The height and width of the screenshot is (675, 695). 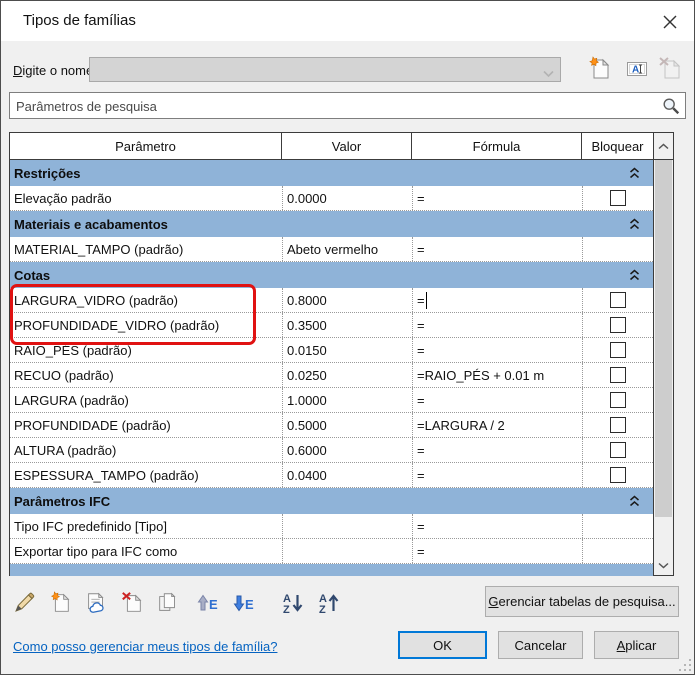 I want to click on param-value-cell: 0.0250, so click(x=347, y=375).